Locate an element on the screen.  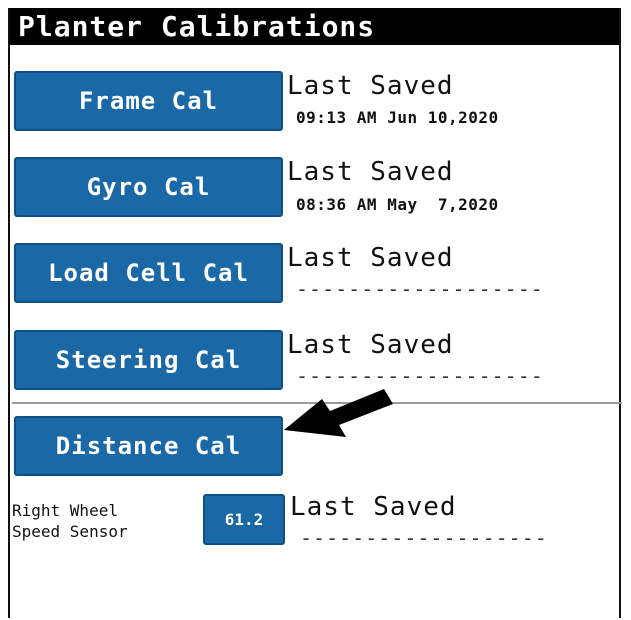
sensor-label-line2: Speed Sensor is located at coordinates (70, 531).